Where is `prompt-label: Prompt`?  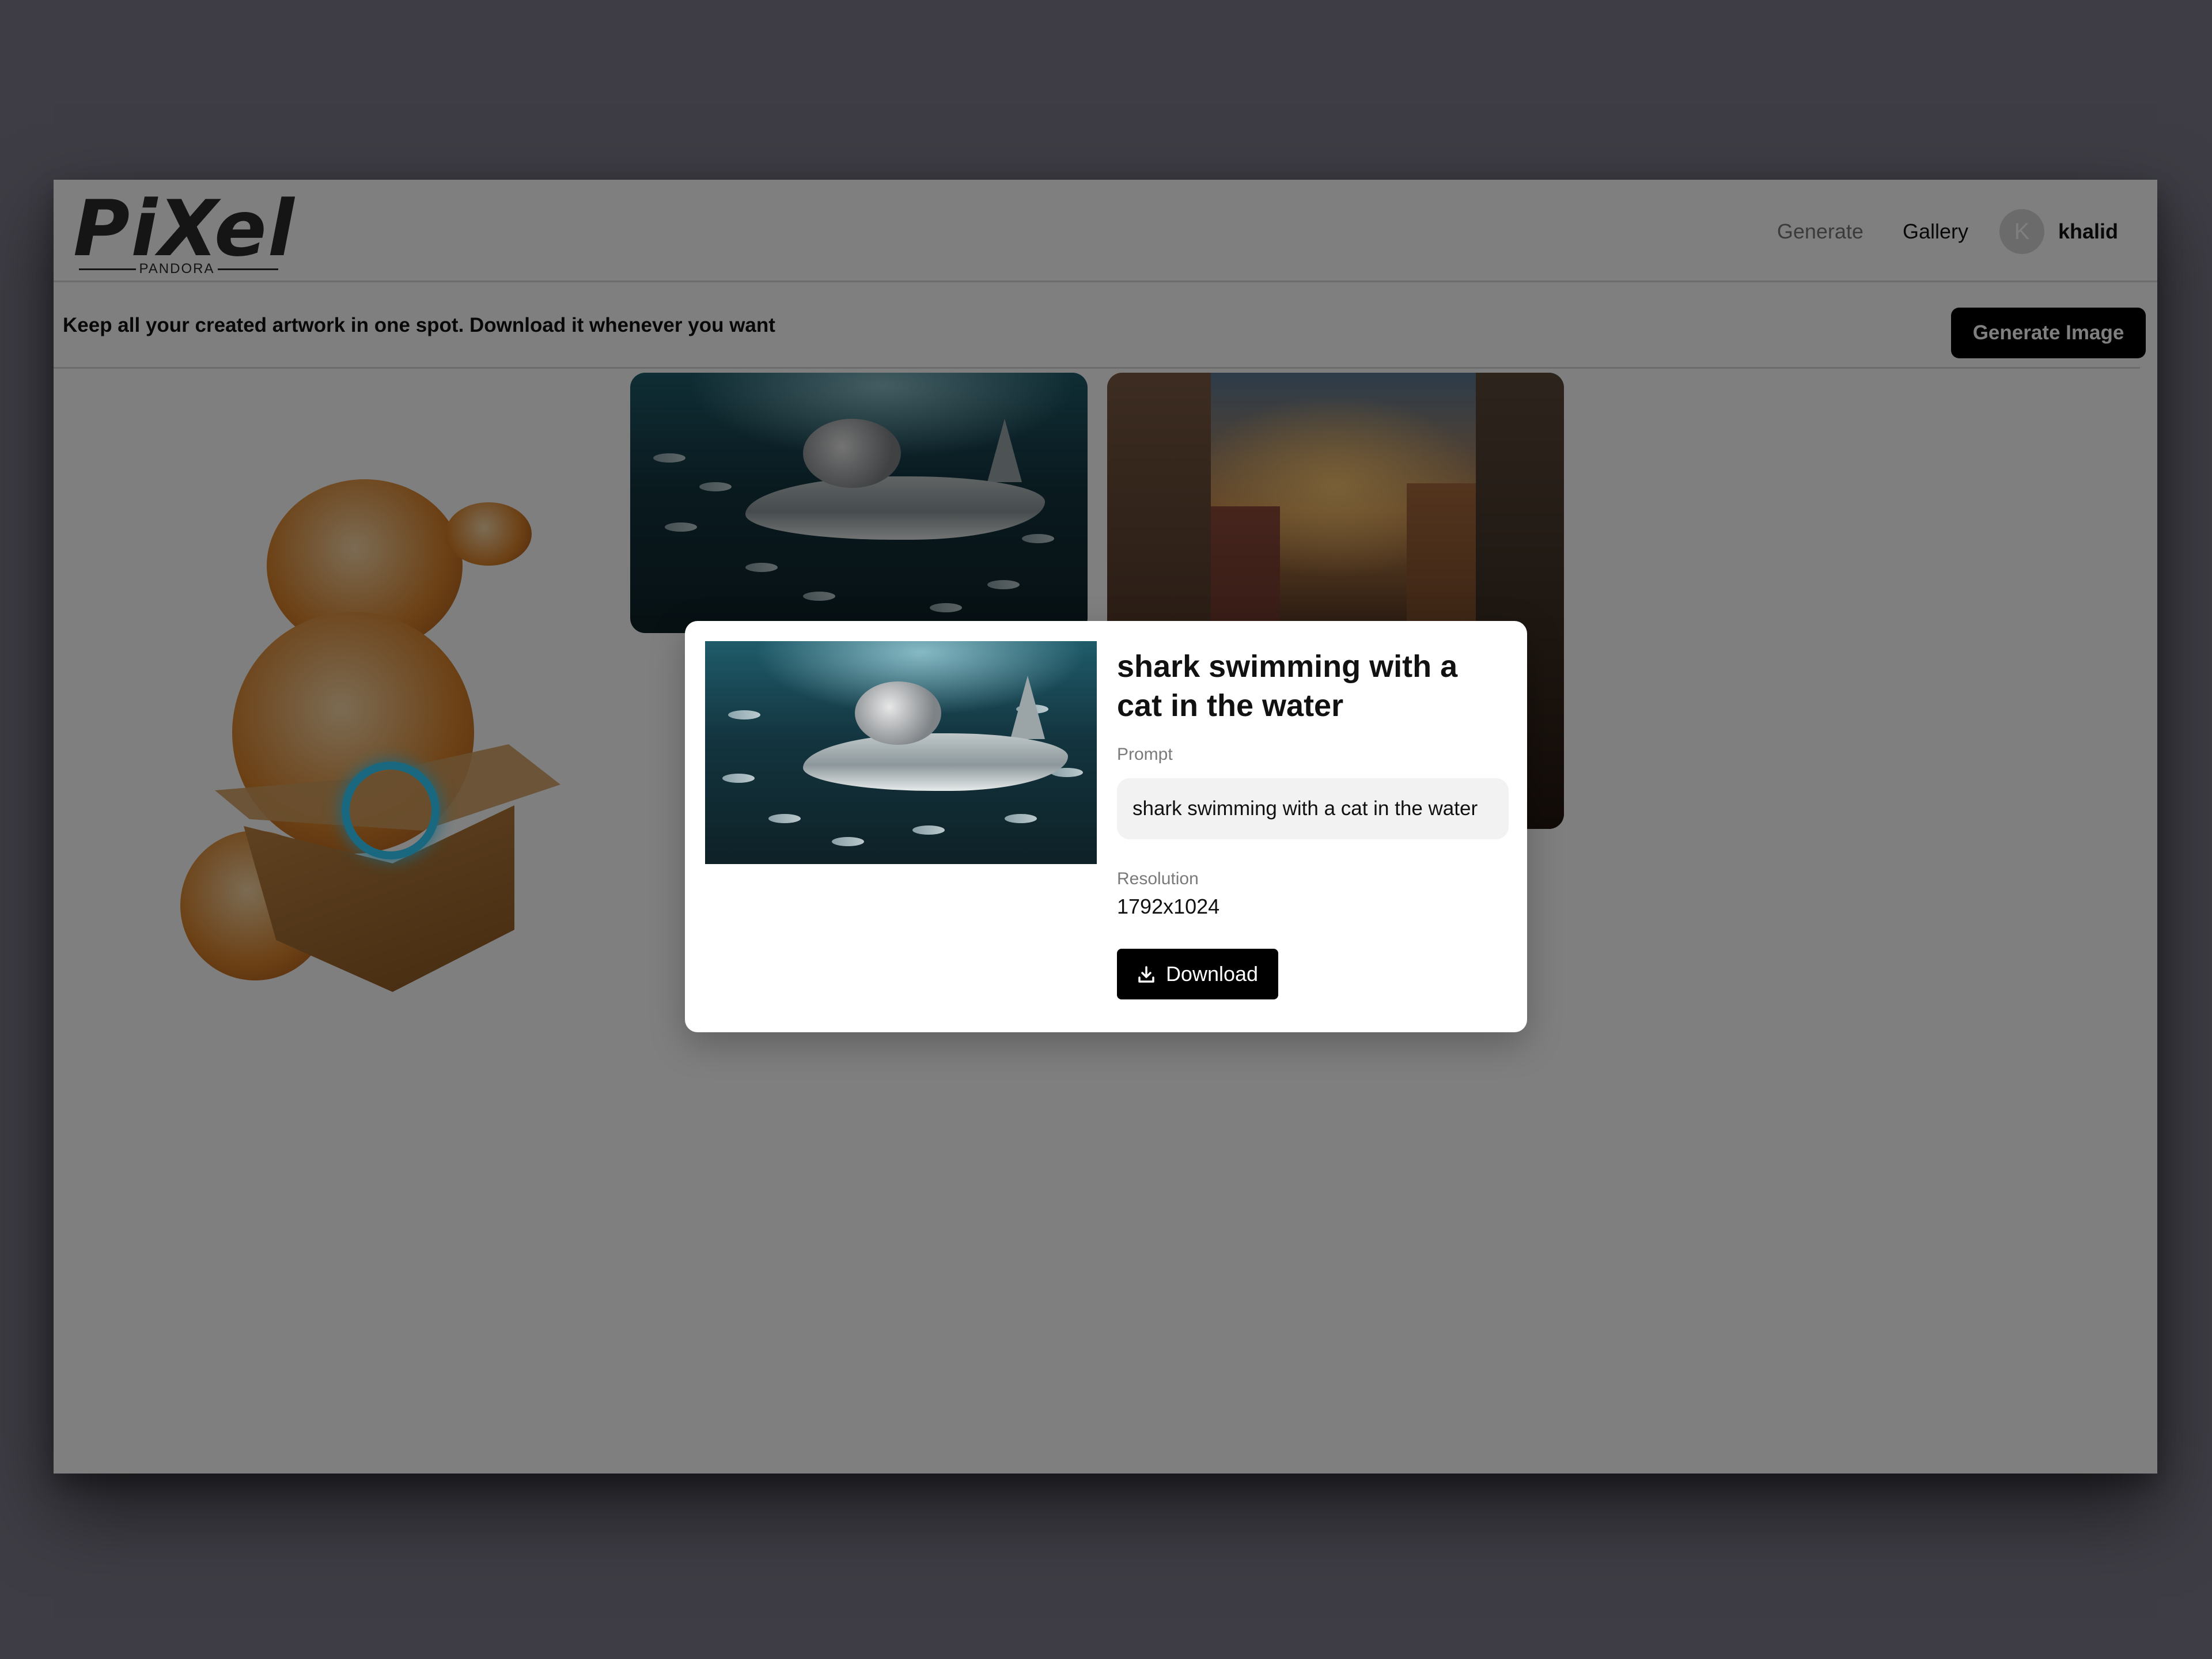
prompt-label: Prompt is located at coordinates (1145, 754).